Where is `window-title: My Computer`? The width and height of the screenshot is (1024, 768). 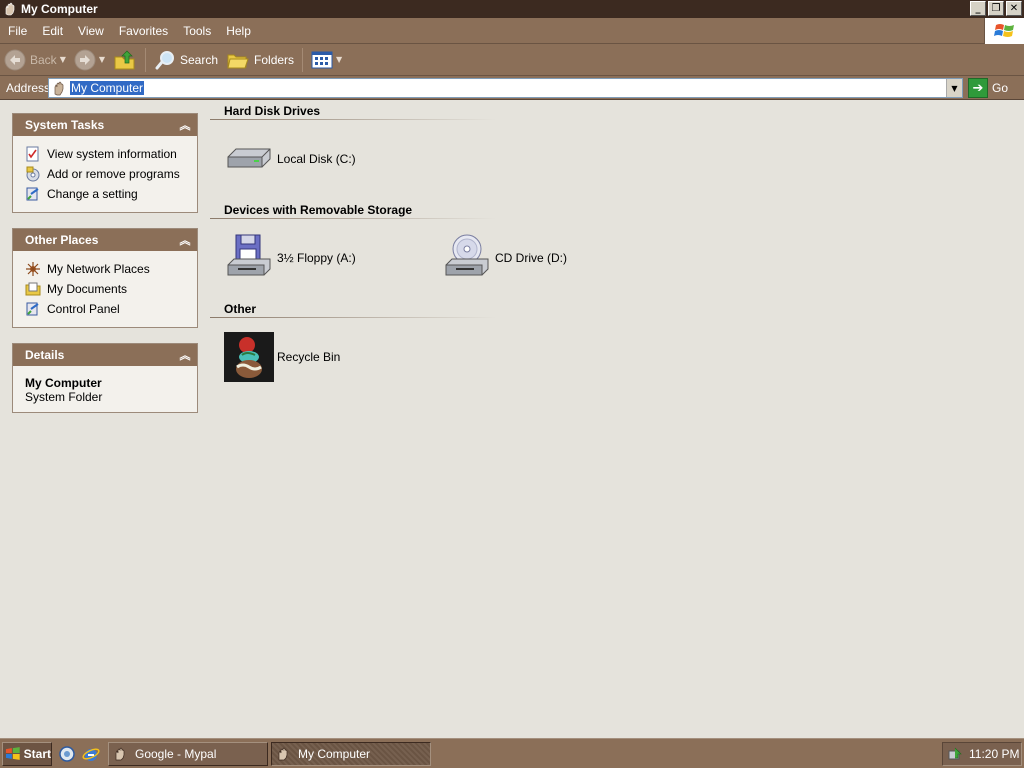
window-title: My Computer is located at coordinates (59, 9).